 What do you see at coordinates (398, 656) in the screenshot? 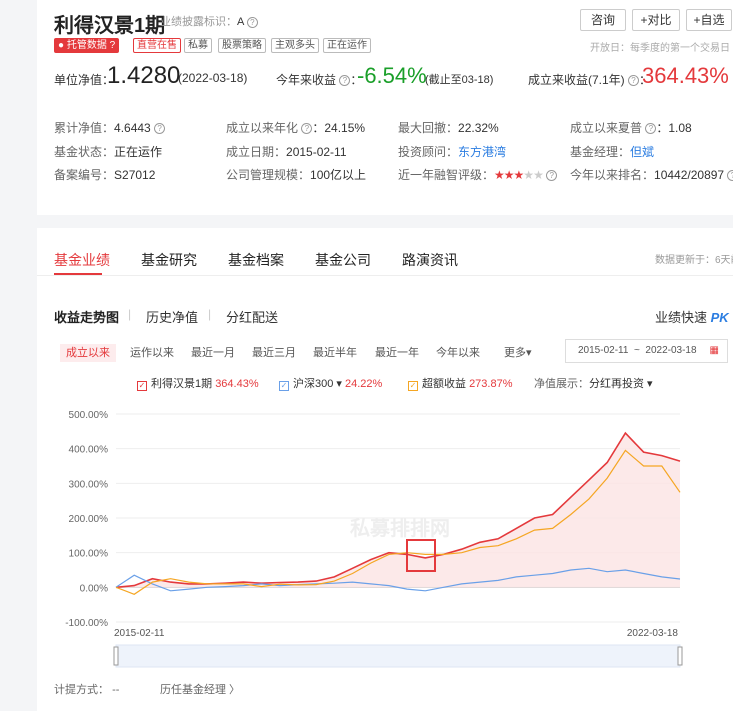
I see `range-navigator` at bounding box center [398, 656].